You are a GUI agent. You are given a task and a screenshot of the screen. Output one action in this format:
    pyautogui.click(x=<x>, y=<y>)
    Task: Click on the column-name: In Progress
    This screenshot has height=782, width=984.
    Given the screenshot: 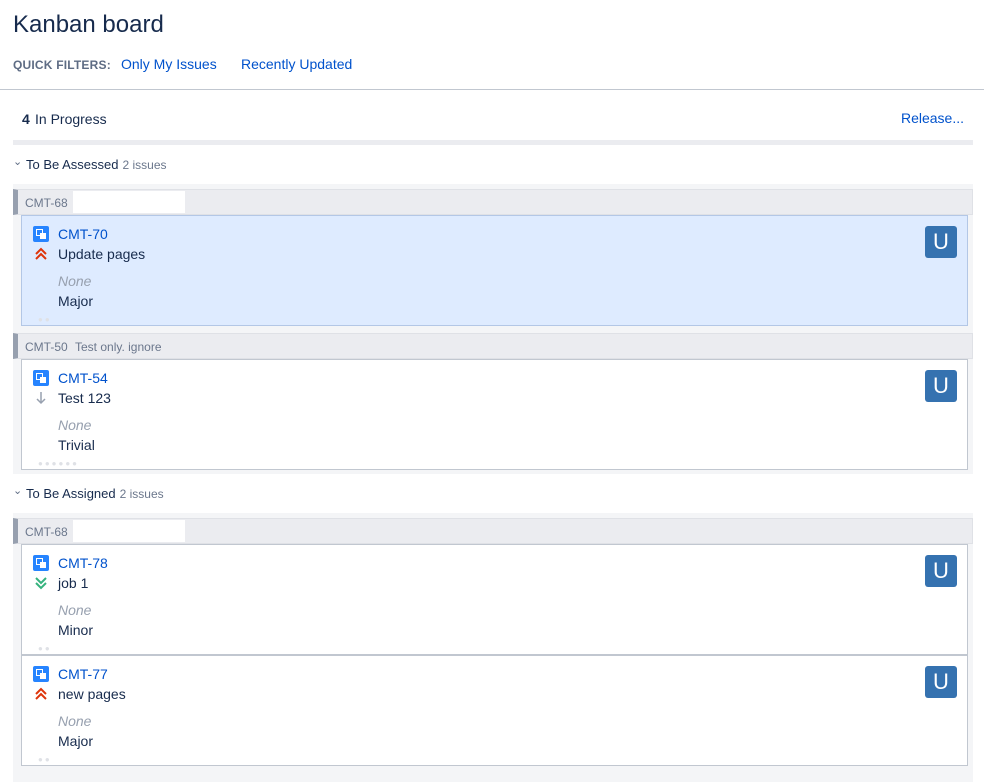 What is the action you would take?
    pyautogui.click(x=71, y=119)
    